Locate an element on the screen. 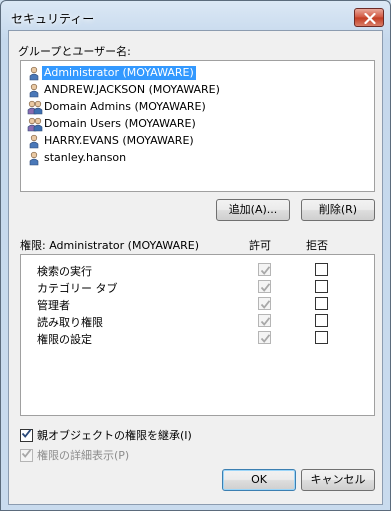 This screenshot has width=391, height=511. inherit-checkbox is located at coordinates (26, 435).